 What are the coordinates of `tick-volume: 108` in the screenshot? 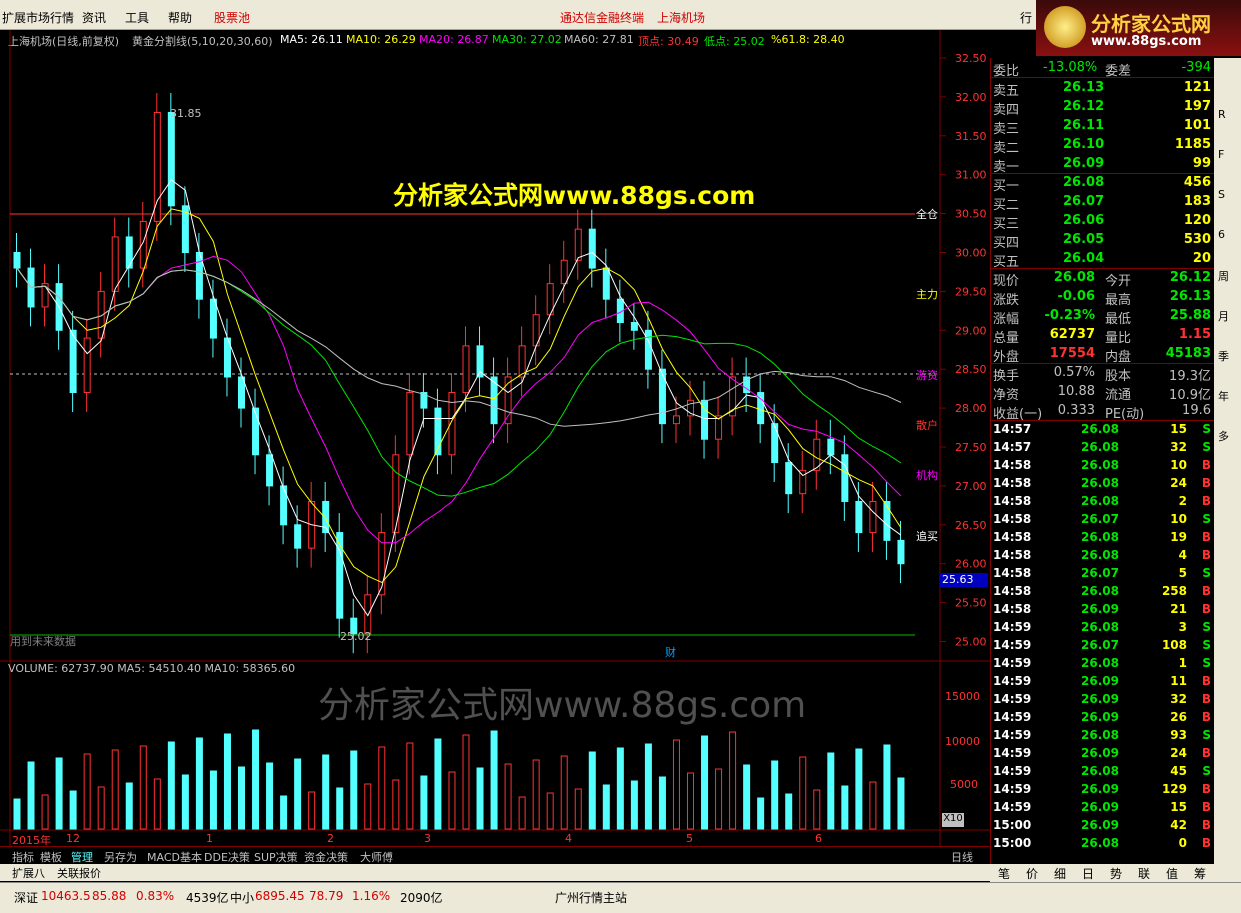 It's located at (1174, 645).